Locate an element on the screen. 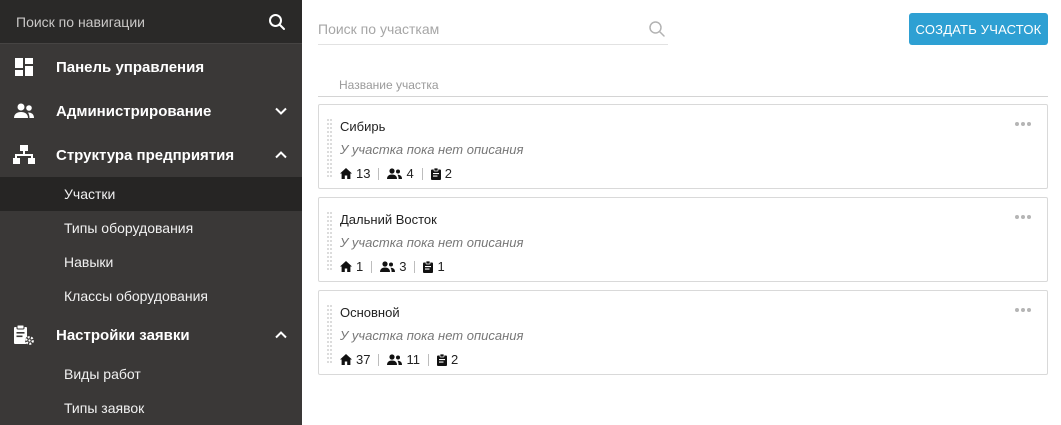 The image size is (1061, 425). nav-search: Поиск по навигации is located at coordinates (151, 22).